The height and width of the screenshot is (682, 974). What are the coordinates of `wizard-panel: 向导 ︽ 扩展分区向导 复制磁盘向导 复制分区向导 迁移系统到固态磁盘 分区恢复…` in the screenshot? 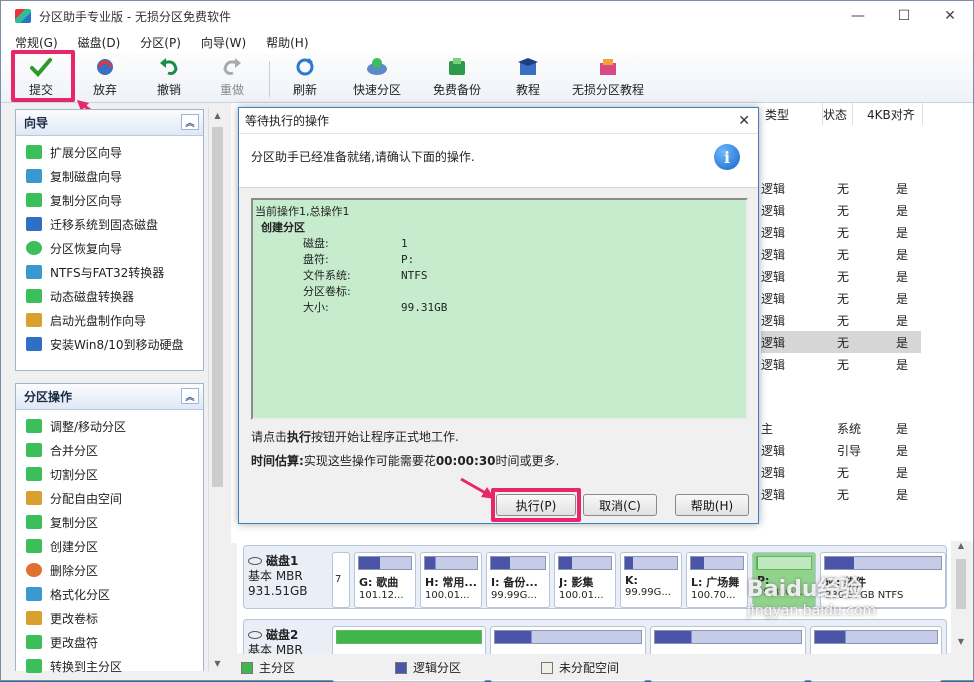 It's located at (109, 240).